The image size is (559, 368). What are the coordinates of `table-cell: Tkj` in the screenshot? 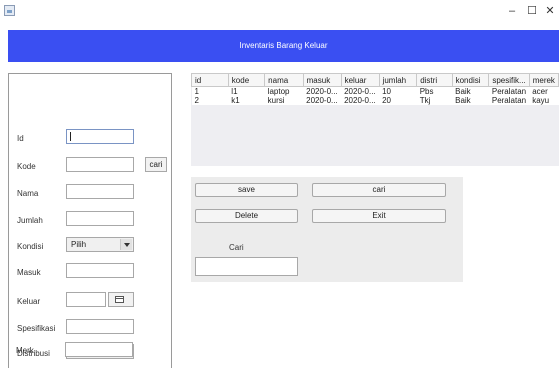 It's located at (434, 100).